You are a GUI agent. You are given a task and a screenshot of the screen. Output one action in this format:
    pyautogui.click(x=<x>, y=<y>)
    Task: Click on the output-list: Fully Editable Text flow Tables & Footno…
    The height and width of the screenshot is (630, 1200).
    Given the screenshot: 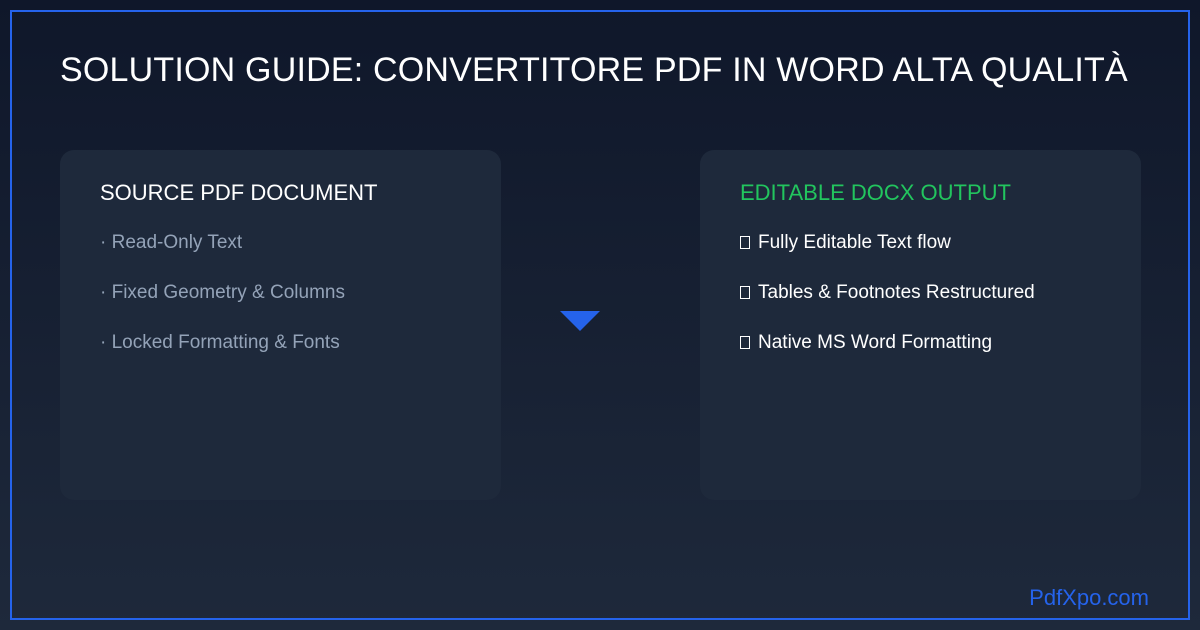 What is the action you would take?
    pyautogui.click(x=920, y=293)
    